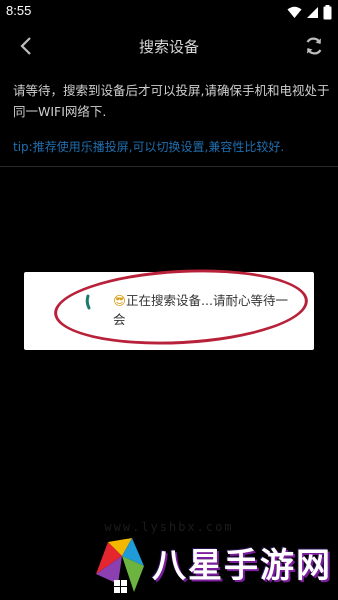 The width and height of the screenshot is (338, 600). Describe the element at coordinates (169, 527) in the screenshot. I see `watermark-url: www.lyshbx.com` at that location.